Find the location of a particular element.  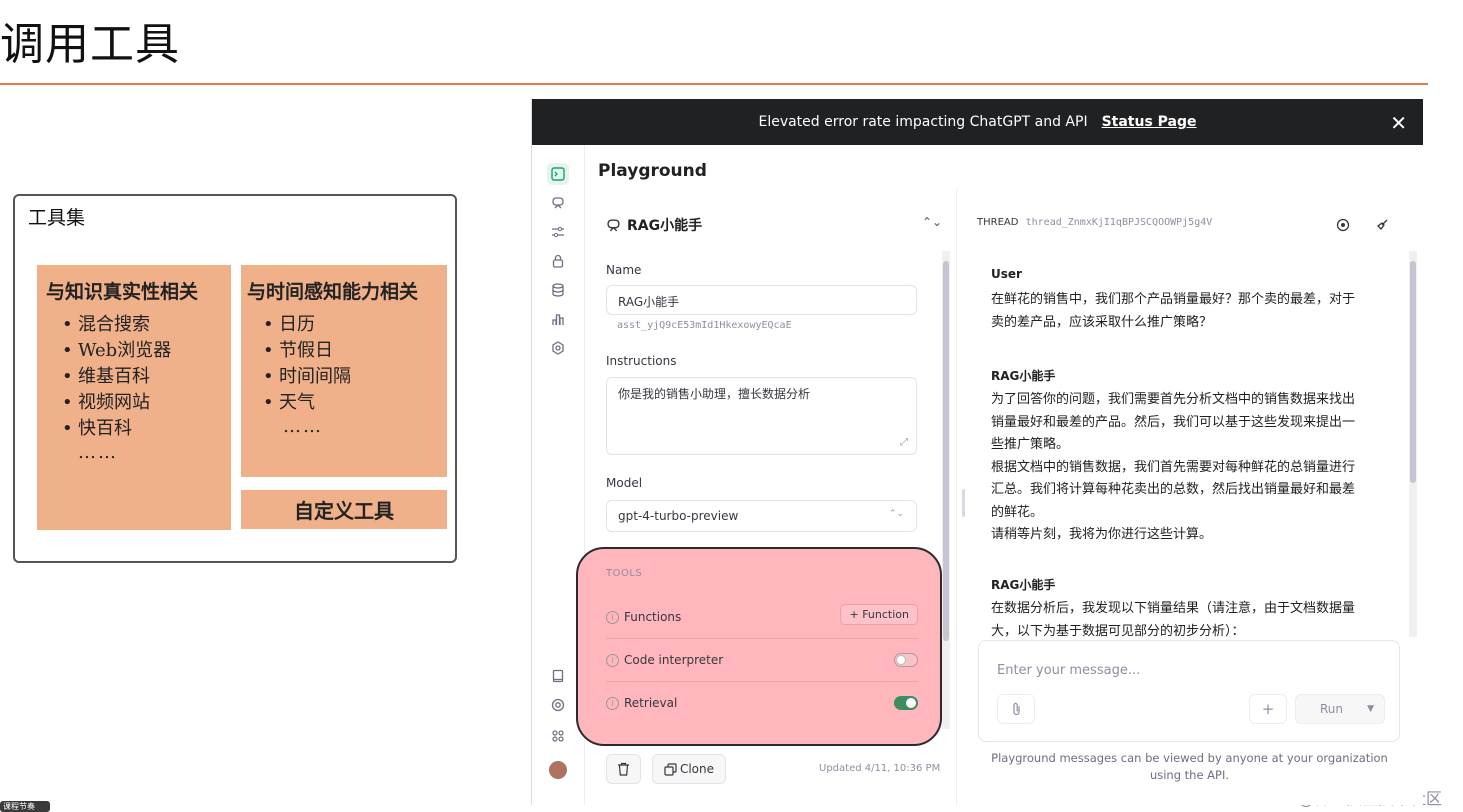

config-scrollbar is located at coordinates (946, 490).